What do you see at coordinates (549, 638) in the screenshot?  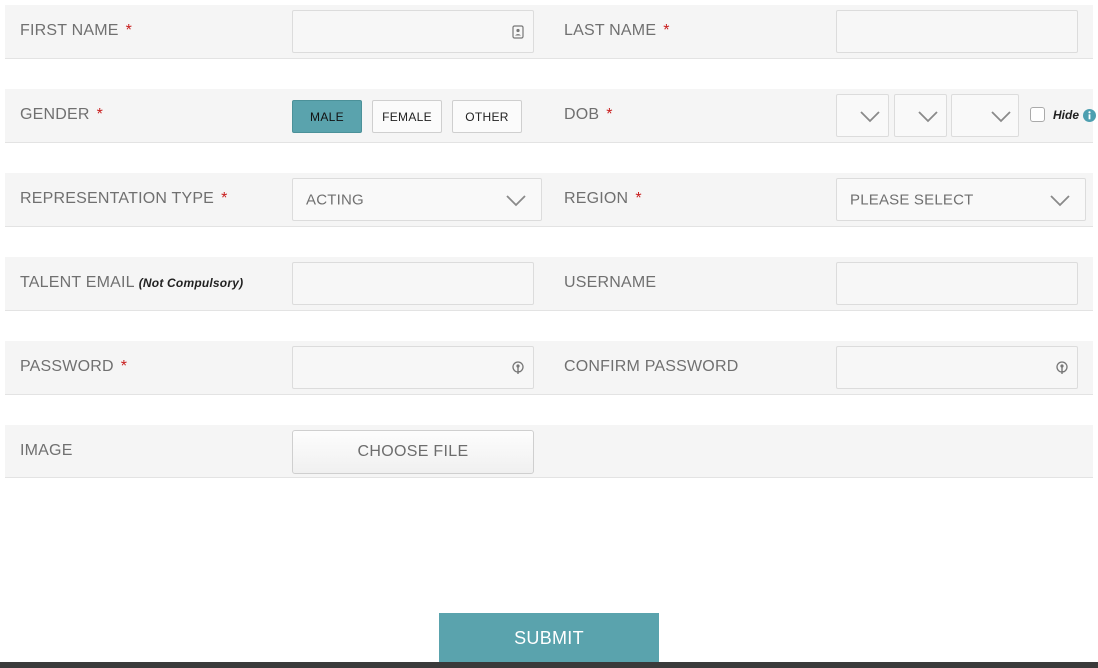 I see `submit-button: SUBMIT` at bounding box center [549, 638].